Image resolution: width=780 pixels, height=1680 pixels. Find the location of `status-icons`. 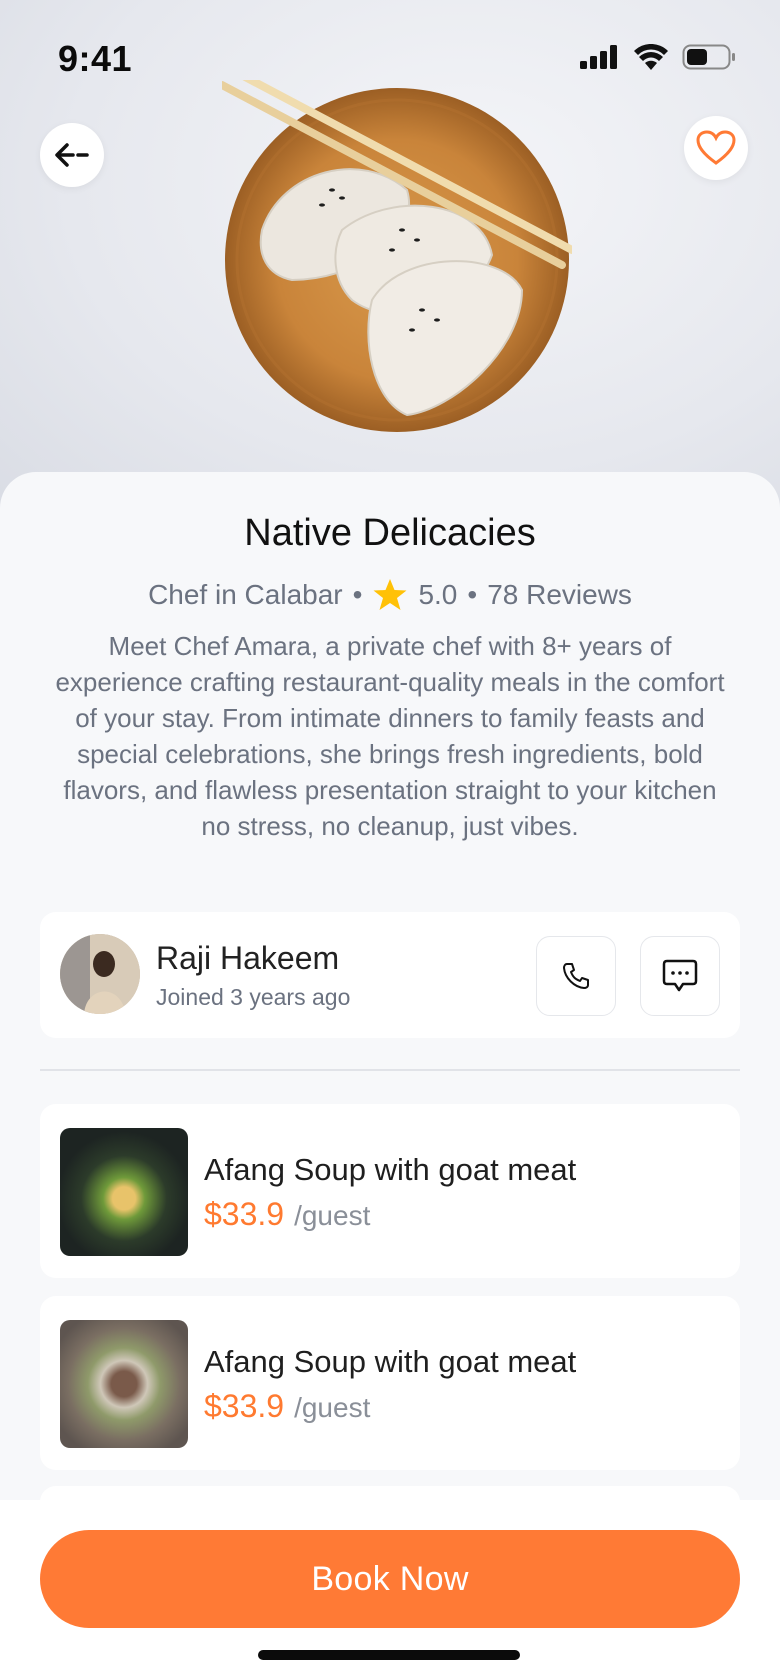

status-icons is located at coordinates (658, 57).